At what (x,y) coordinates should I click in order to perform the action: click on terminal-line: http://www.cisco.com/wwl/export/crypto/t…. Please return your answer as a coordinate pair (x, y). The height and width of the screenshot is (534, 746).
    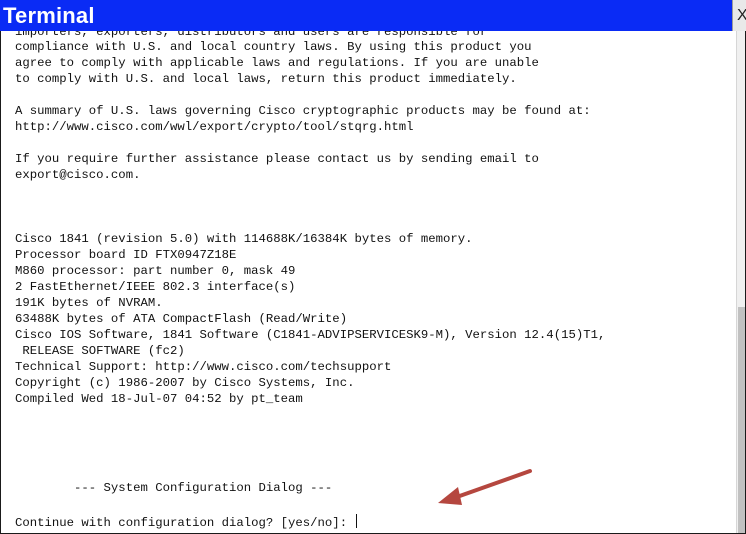
    Looking at the image, I should click on (214, 127).